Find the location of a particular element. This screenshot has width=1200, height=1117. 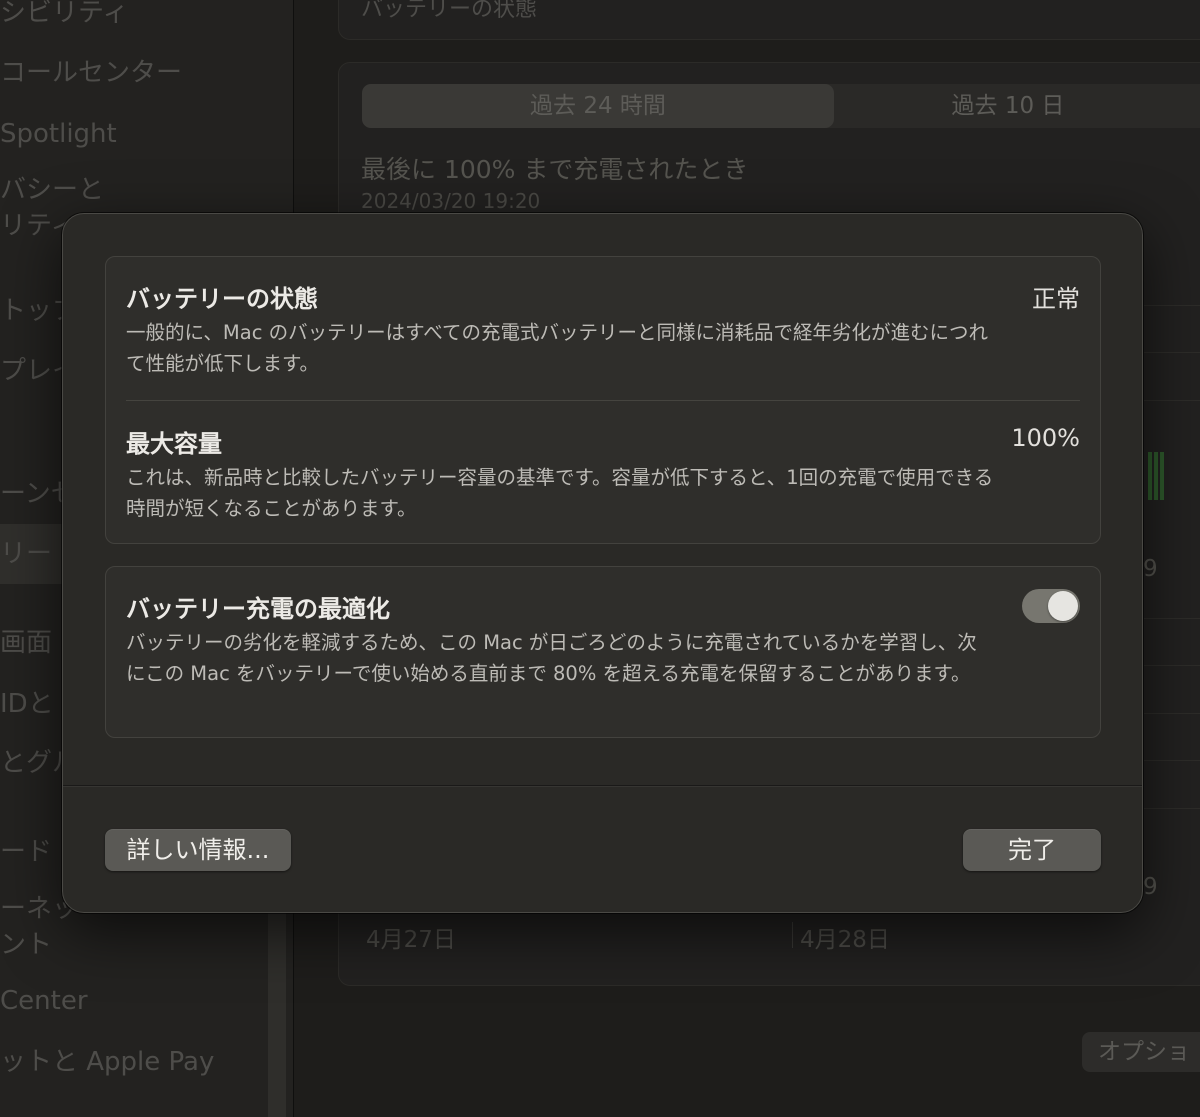

maximum-capacity-title: 最大容量 is located at coordinates (174, 444).